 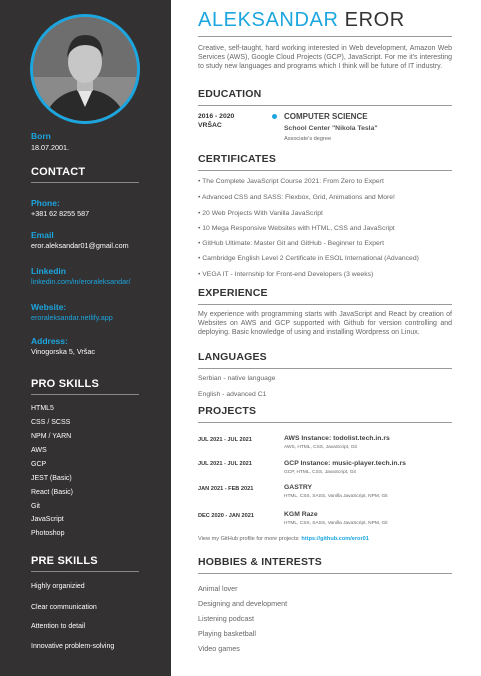 I want to click on project-tech: AWS, HTML, CSS, JavaScript, Git, so click(x=320, y=447).